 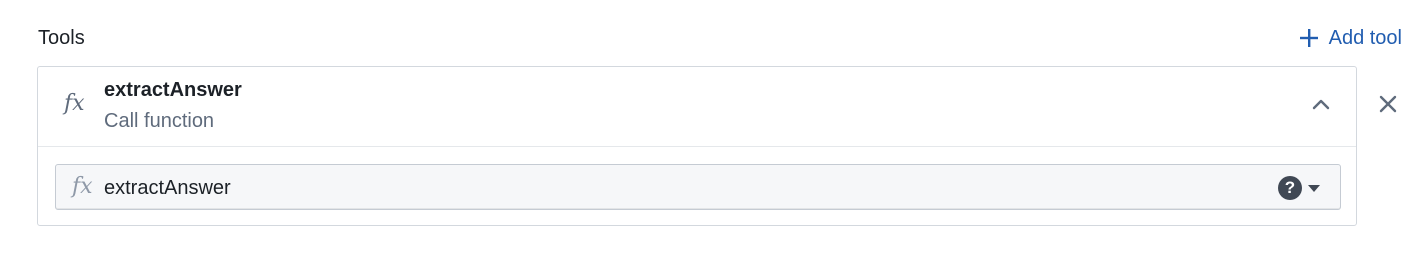 What do you see at coordinates (1321, 106) in the screenshot?
I see `chevron-up-icon` at bounding box center [1321, 106].